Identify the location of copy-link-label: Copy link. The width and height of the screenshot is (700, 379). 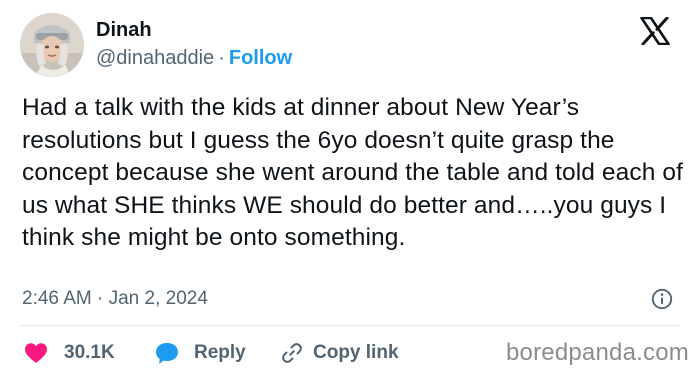
(356, 352).